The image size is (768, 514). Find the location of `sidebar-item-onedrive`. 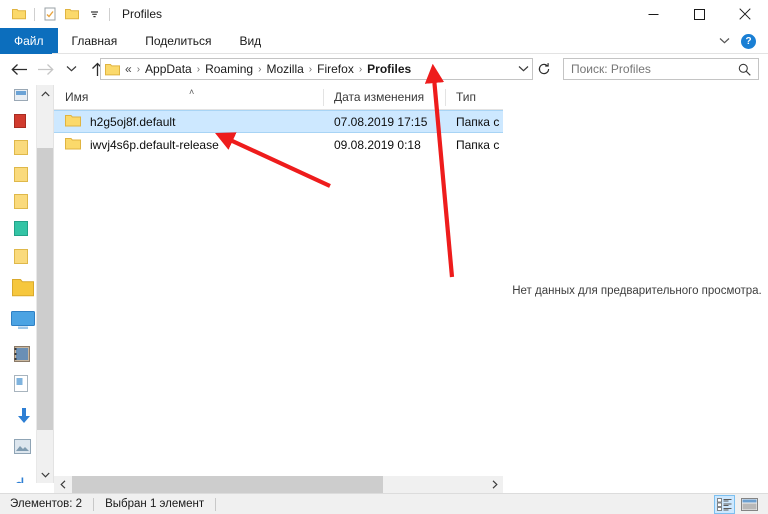

sidebar-item-onedrive is located at coordinates (24, 289).